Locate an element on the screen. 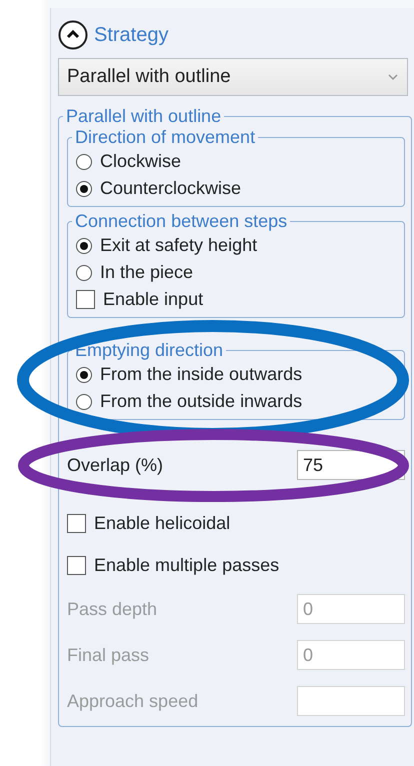  field-label: Overlap (%) is located at coordinates (115, 465).